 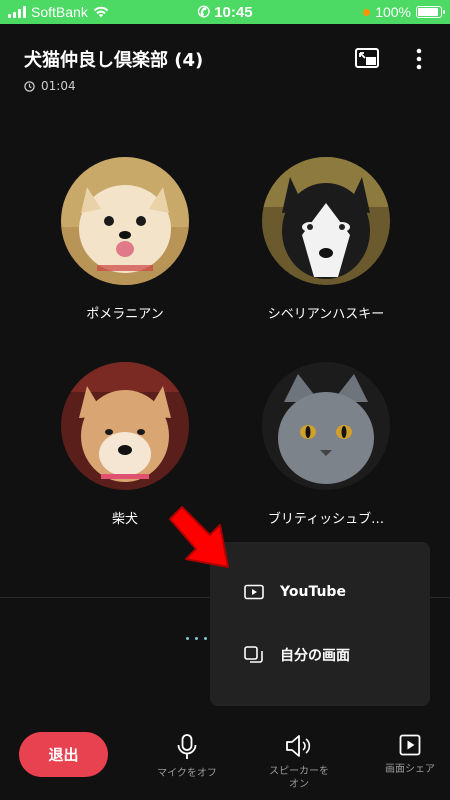 I want to click on screen-share-menu: YouTube 自分の画面, so click(x=320, y=624).